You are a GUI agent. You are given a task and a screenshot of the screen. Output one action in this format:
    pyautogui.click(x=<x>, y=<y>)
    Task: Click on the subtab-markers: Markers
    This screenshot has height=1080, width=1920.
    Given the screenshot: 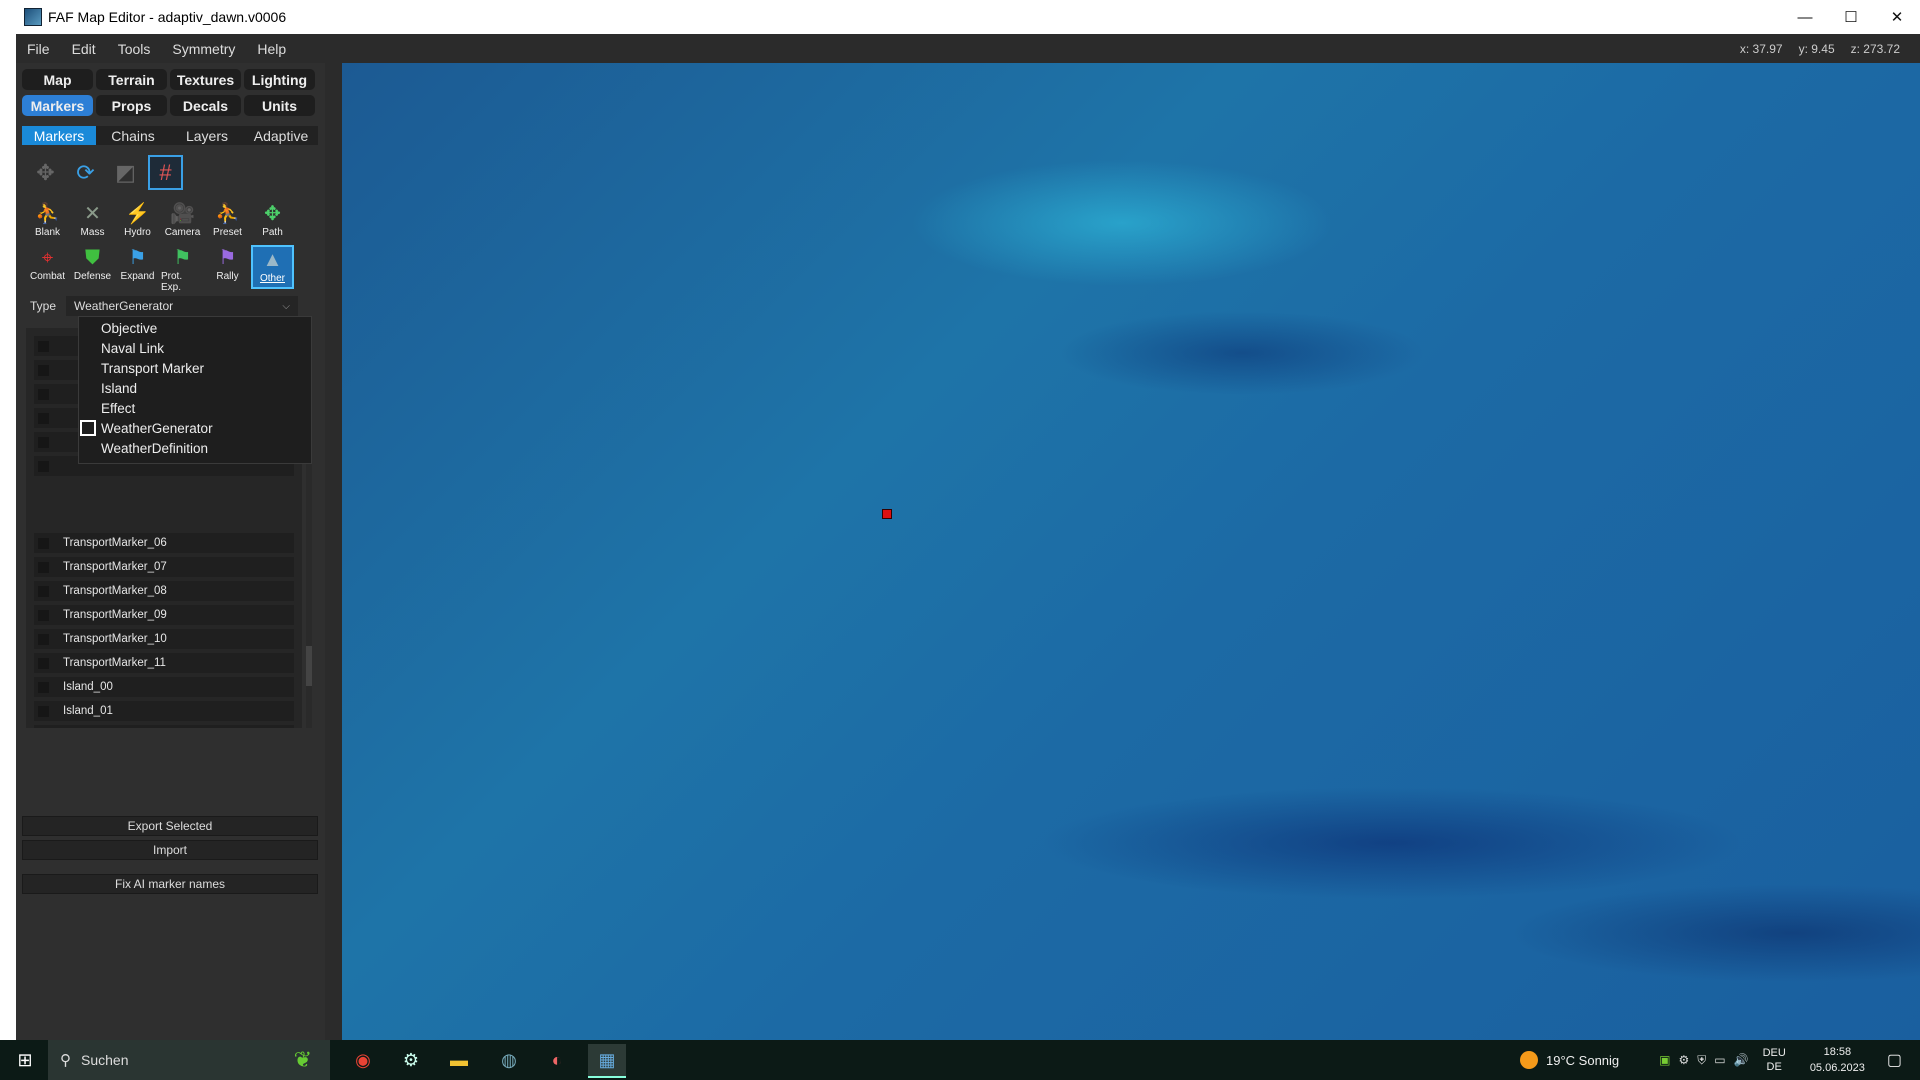 What is the action you would take?
    pyautogui.click(x=59, y=135)
    